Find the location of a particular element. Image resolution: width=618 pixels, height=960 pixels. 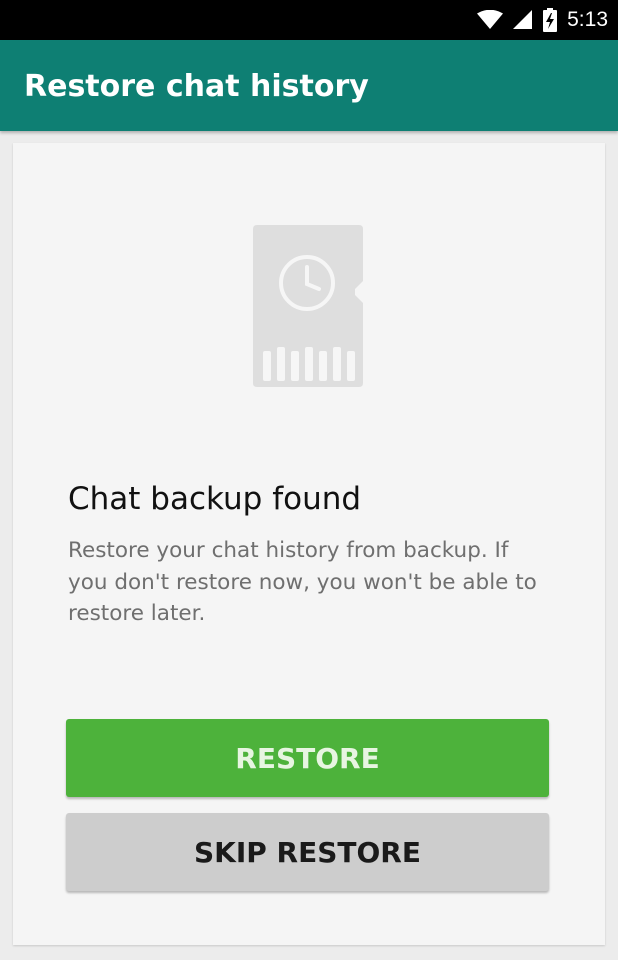

status-bar: 5:13 is located at coordinates (309, 20).